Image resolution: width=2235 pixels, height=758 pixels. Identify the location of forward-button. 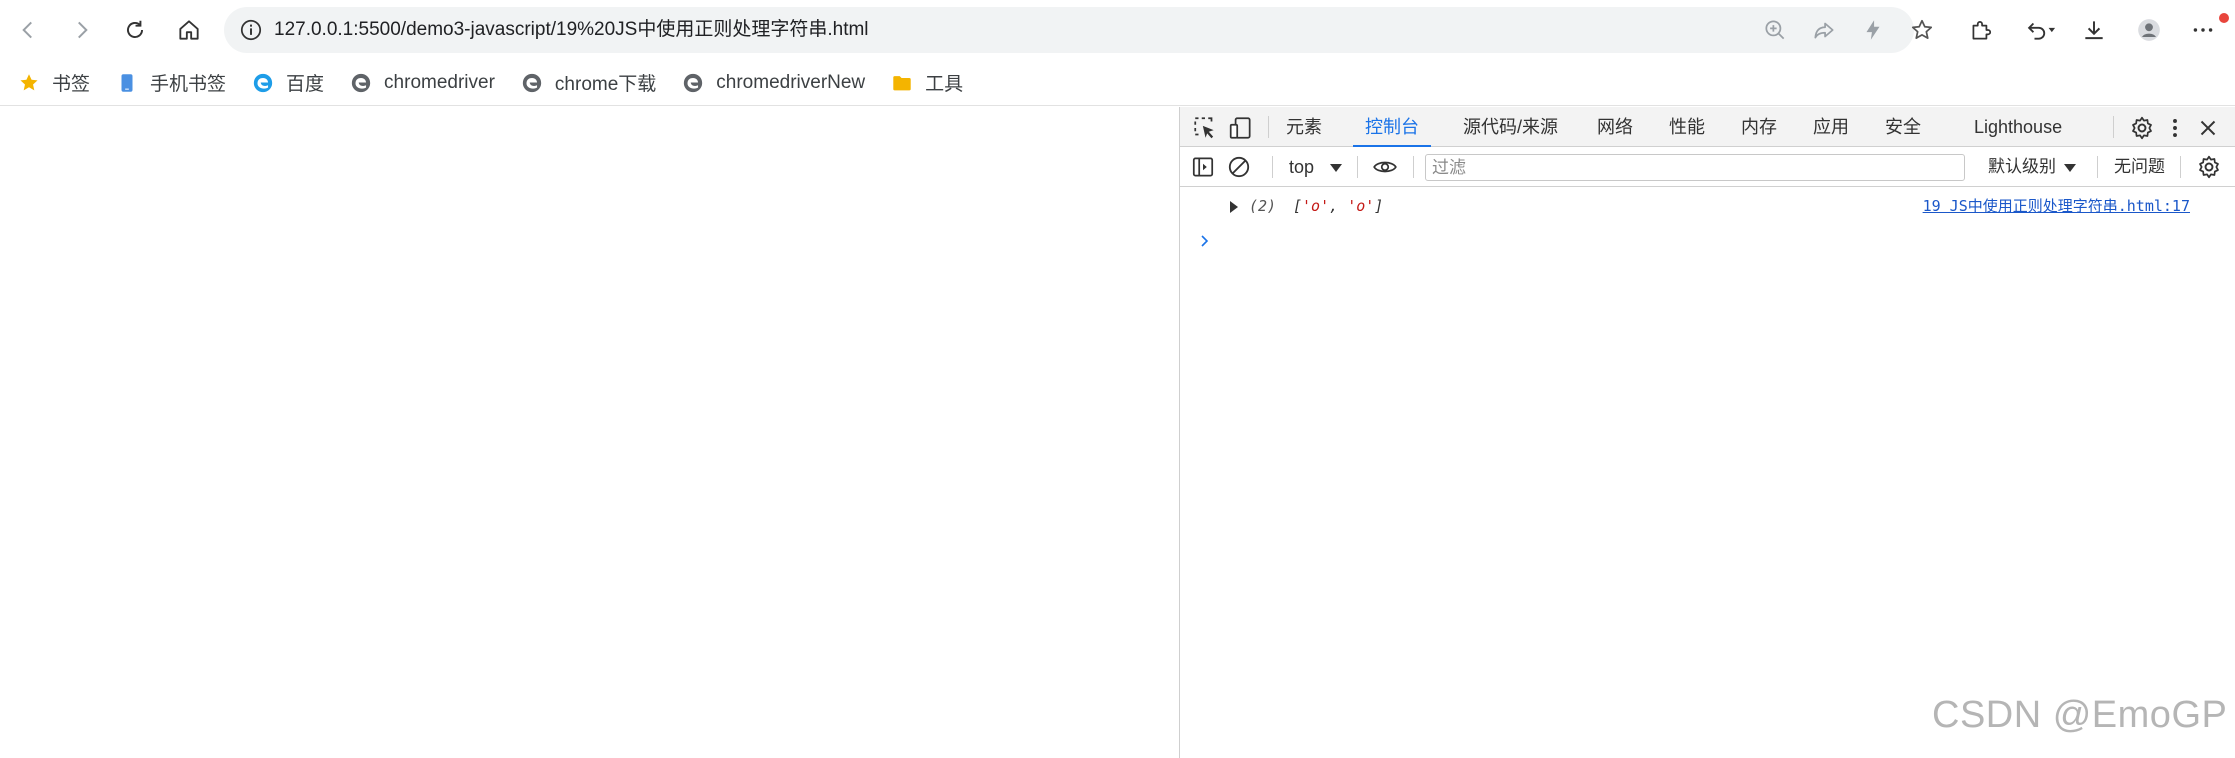
(82, 30).